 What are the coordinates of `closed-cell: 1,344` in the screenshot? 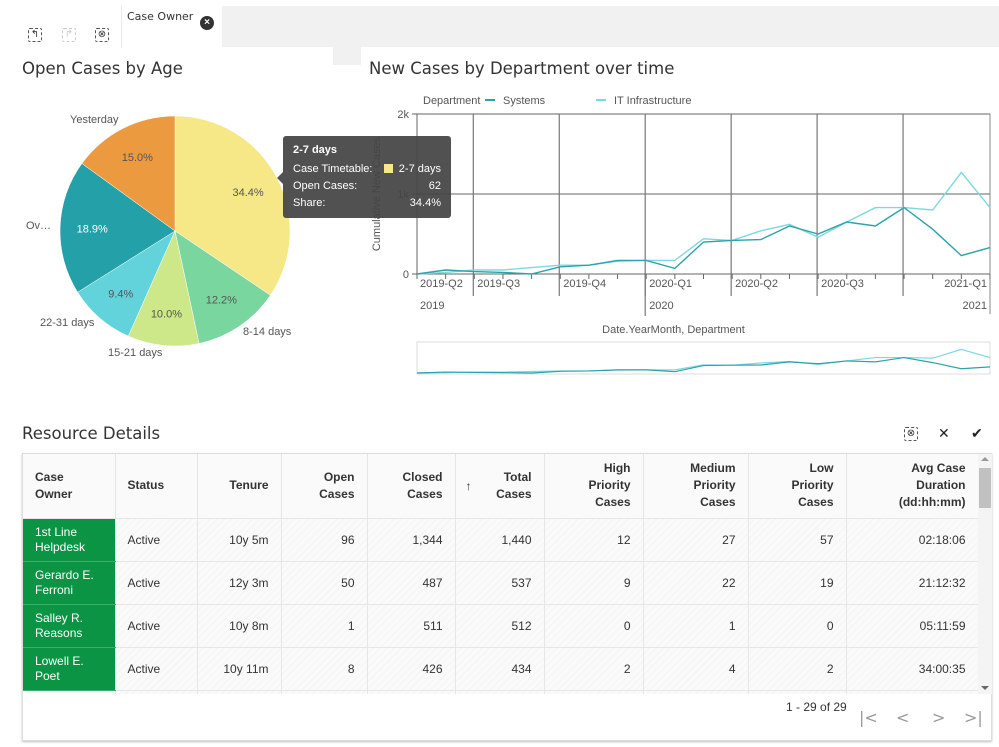 It's located at (411, 540).